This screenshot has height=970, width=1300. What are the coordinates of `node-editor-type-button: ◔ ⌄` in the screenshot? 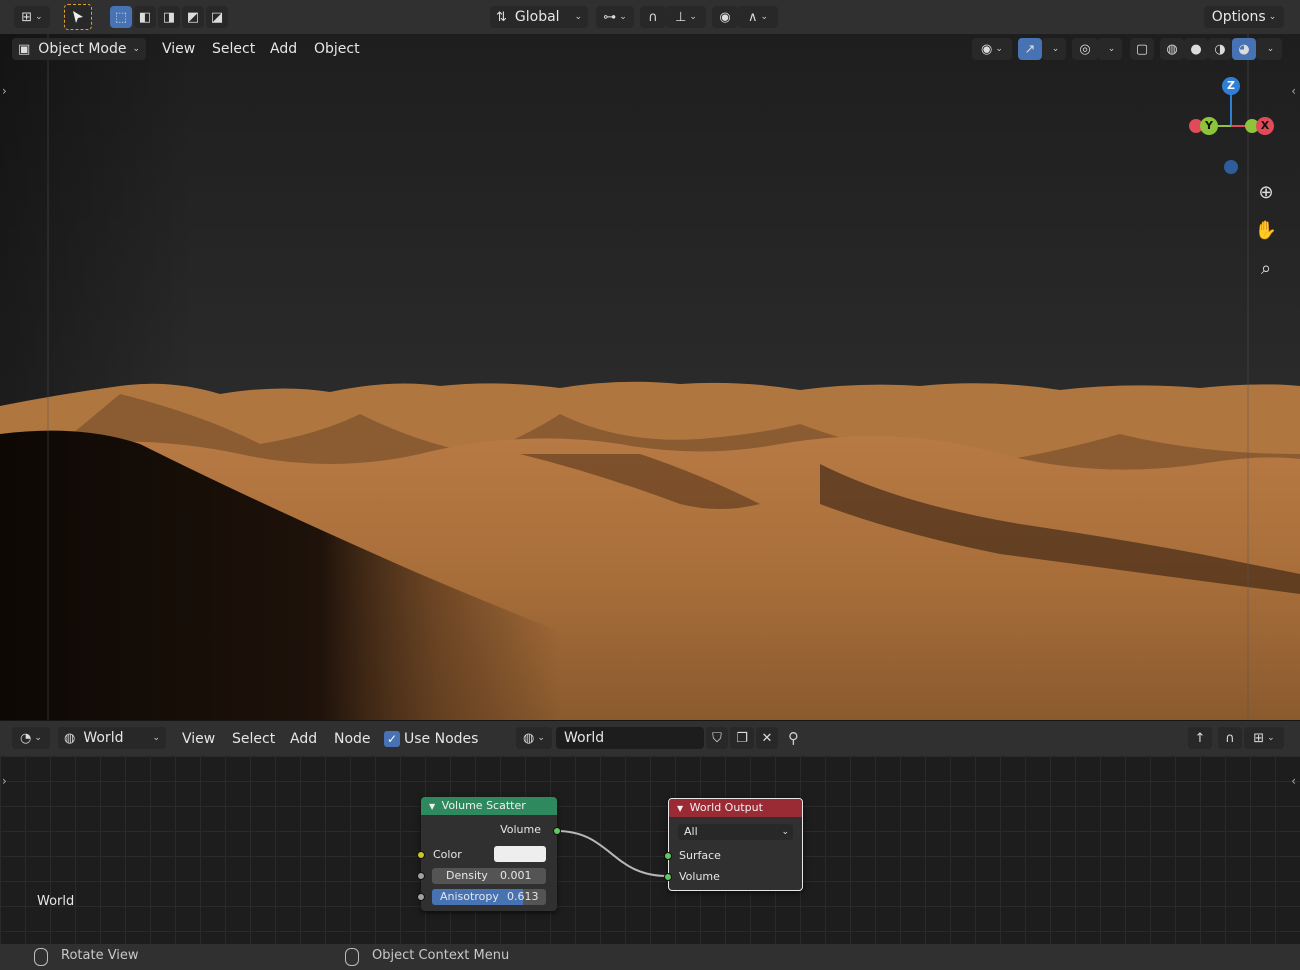 It's located at (31, 738).